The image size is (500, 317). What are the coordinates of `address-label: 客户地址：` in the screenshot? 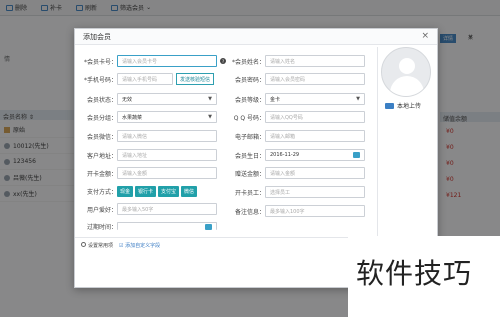 It's located at (101, 156).